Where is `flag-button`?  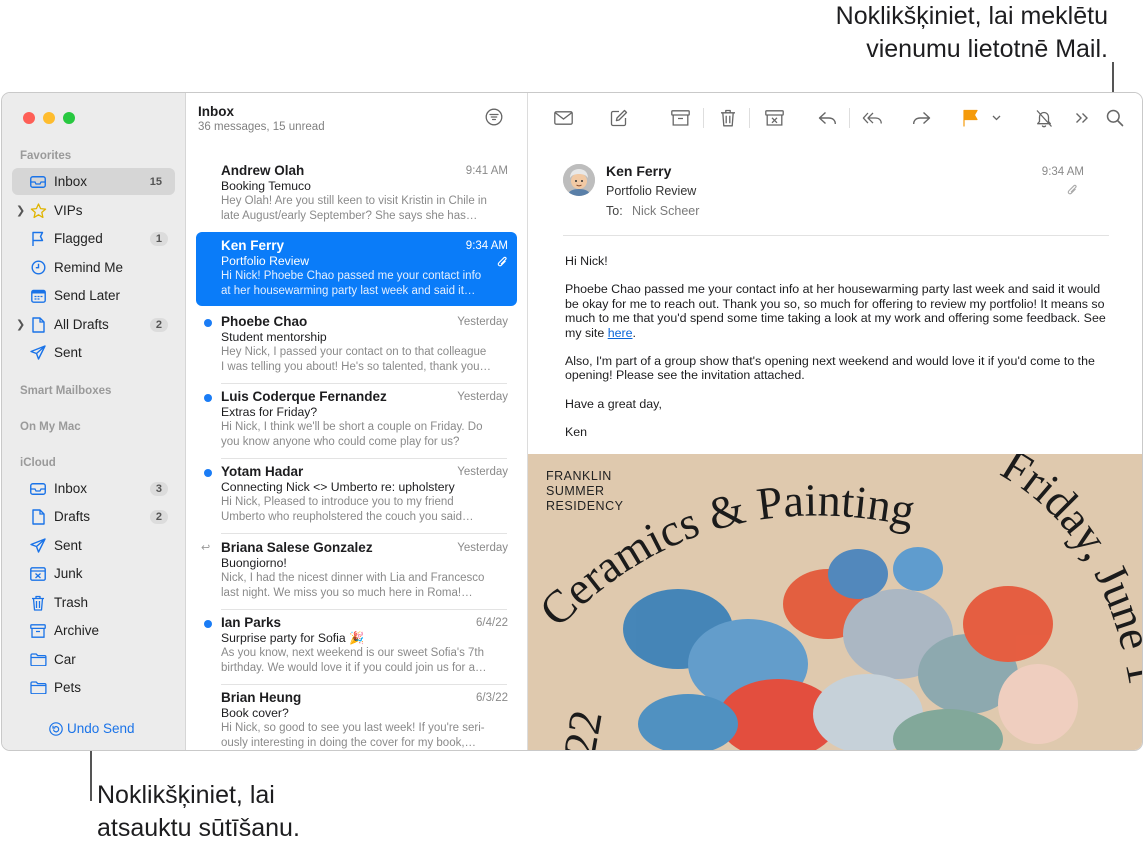 flag-button is located at coordinates (970, 118).